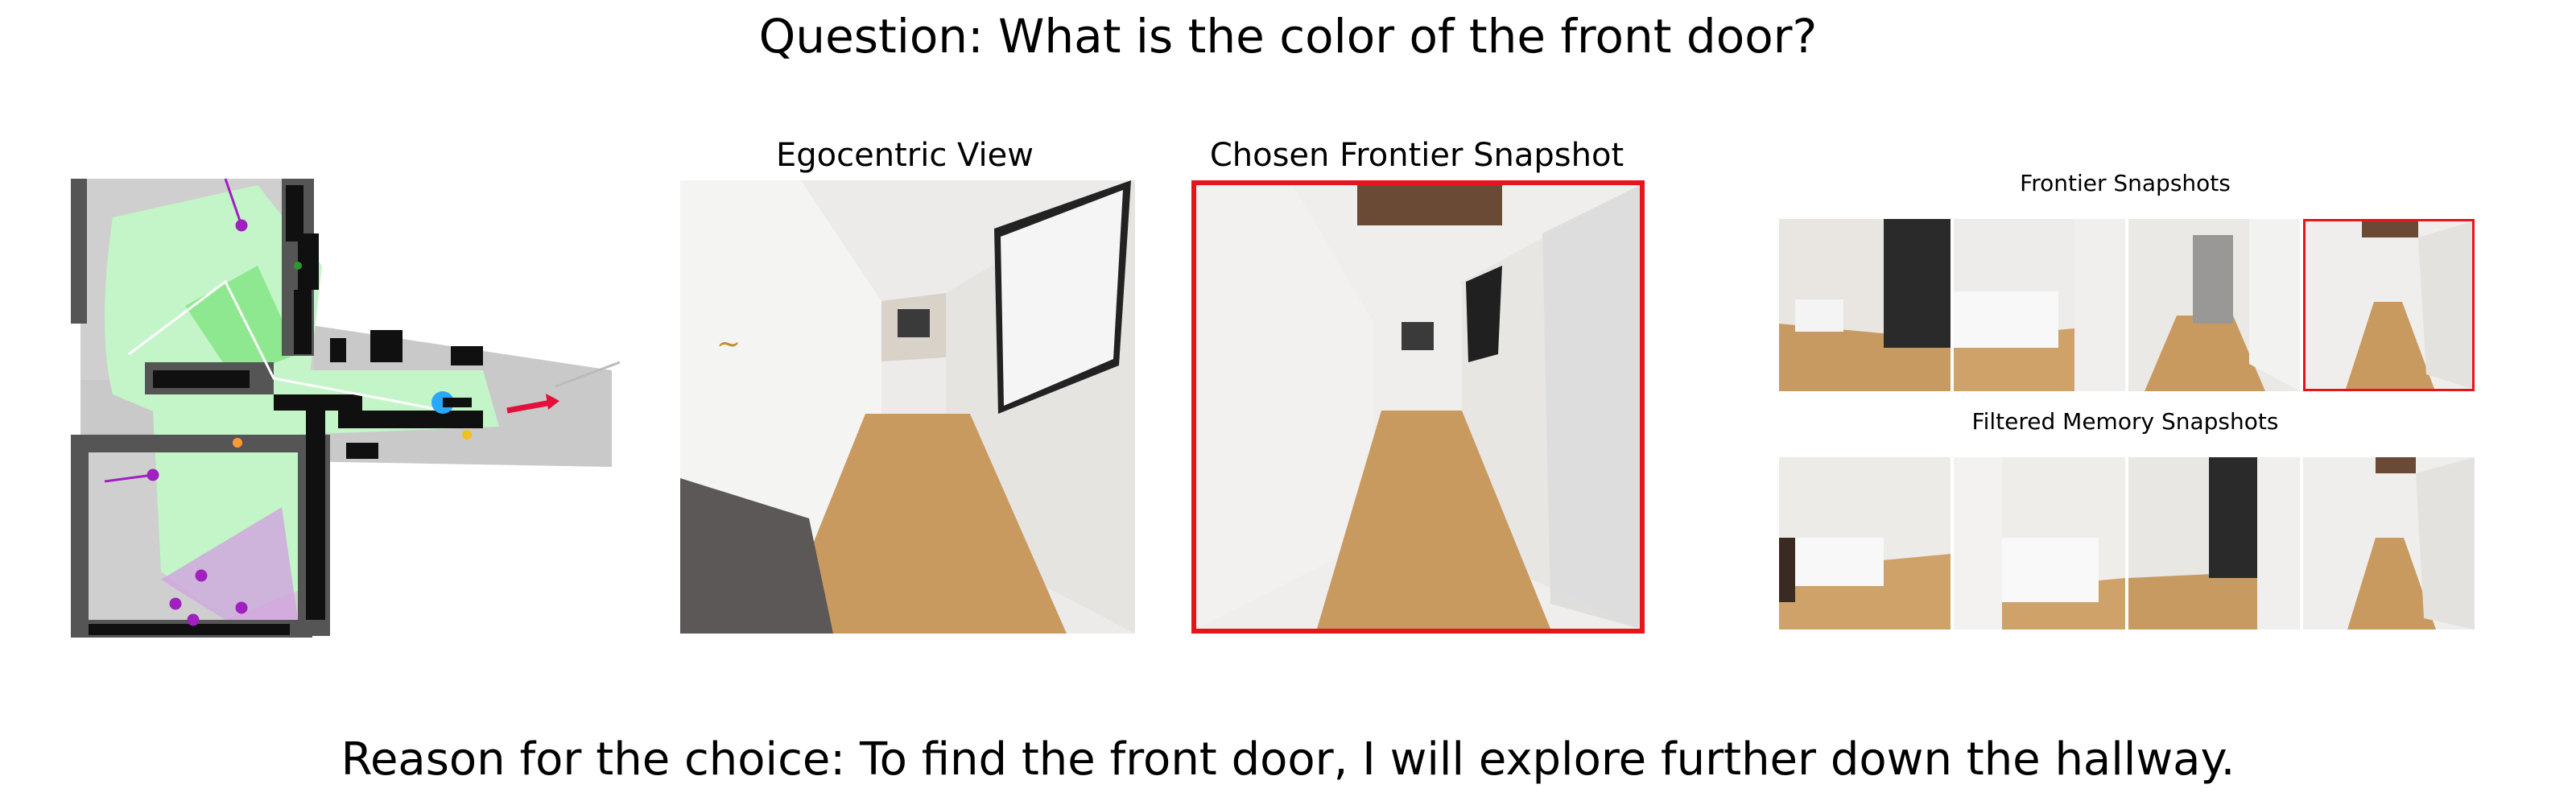  Describe the element at coordinates (2389, 305) in the screenshot. I see `frontier-snapshot-4-selected` at that location.